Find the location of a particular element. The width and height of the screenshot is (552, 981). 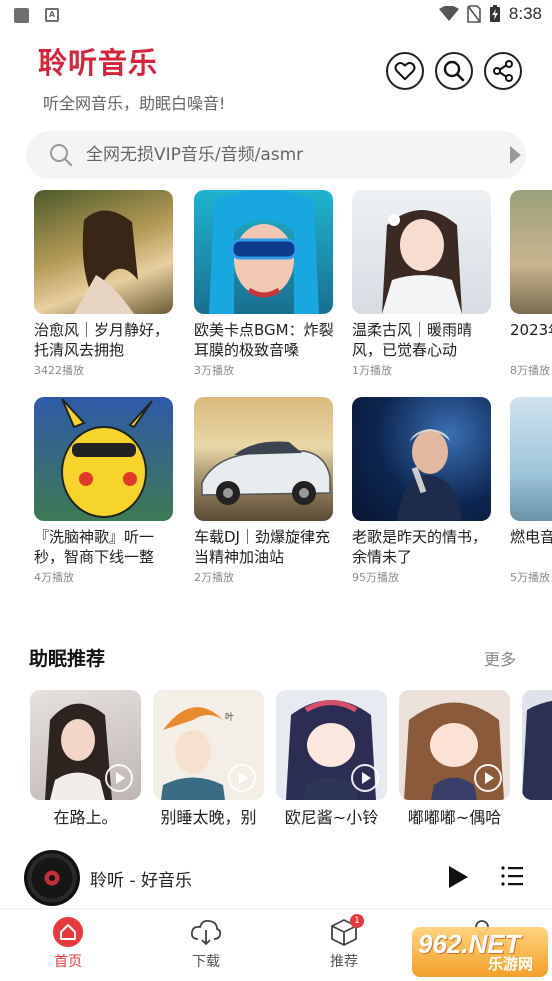

home-icon is located at coordinates (68, 932).